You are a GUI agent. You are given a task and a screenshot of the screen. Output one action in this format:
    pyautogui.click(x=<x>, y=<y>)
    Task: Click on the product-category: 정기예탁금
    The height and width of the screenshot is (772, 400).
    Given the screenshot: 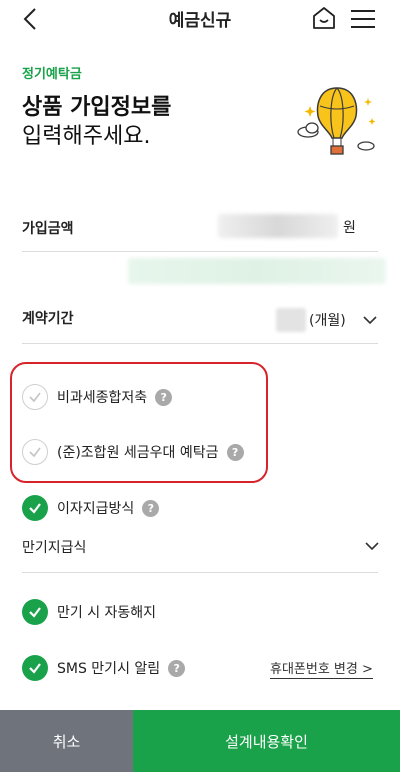 What is the action you would take?
    pyautogui.click(x=52, y=74)
    